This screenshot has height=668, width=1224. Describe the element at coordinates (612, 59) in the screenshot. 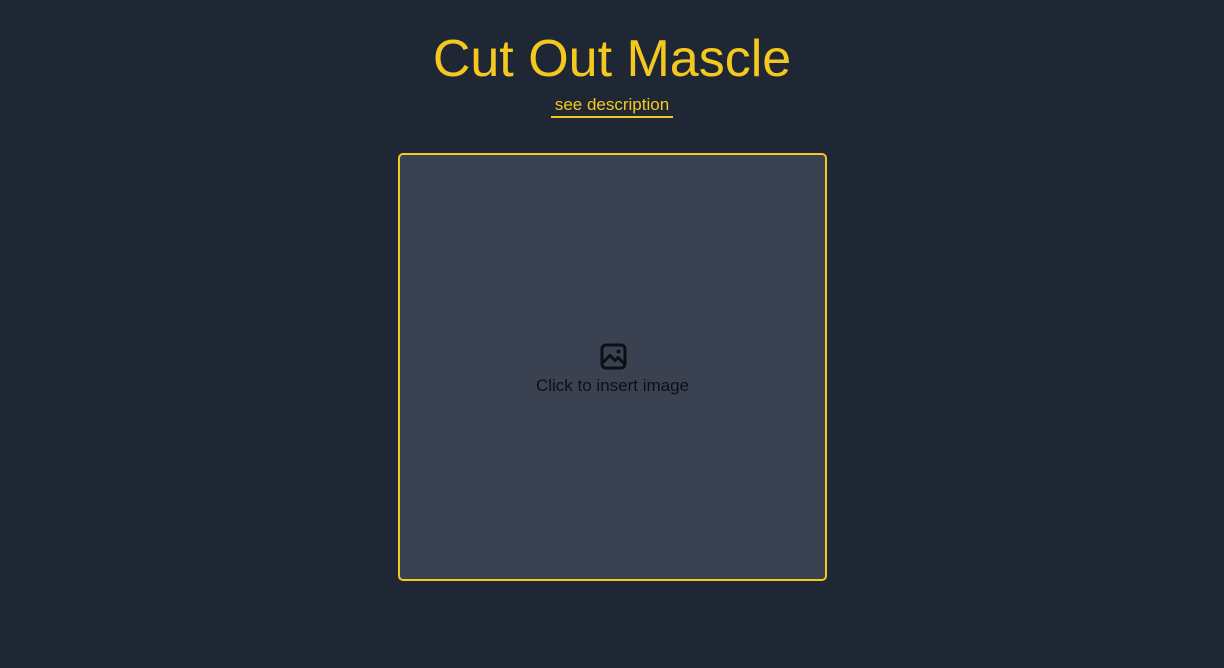

I see `page-title: Cut Out Mascle` at that location.